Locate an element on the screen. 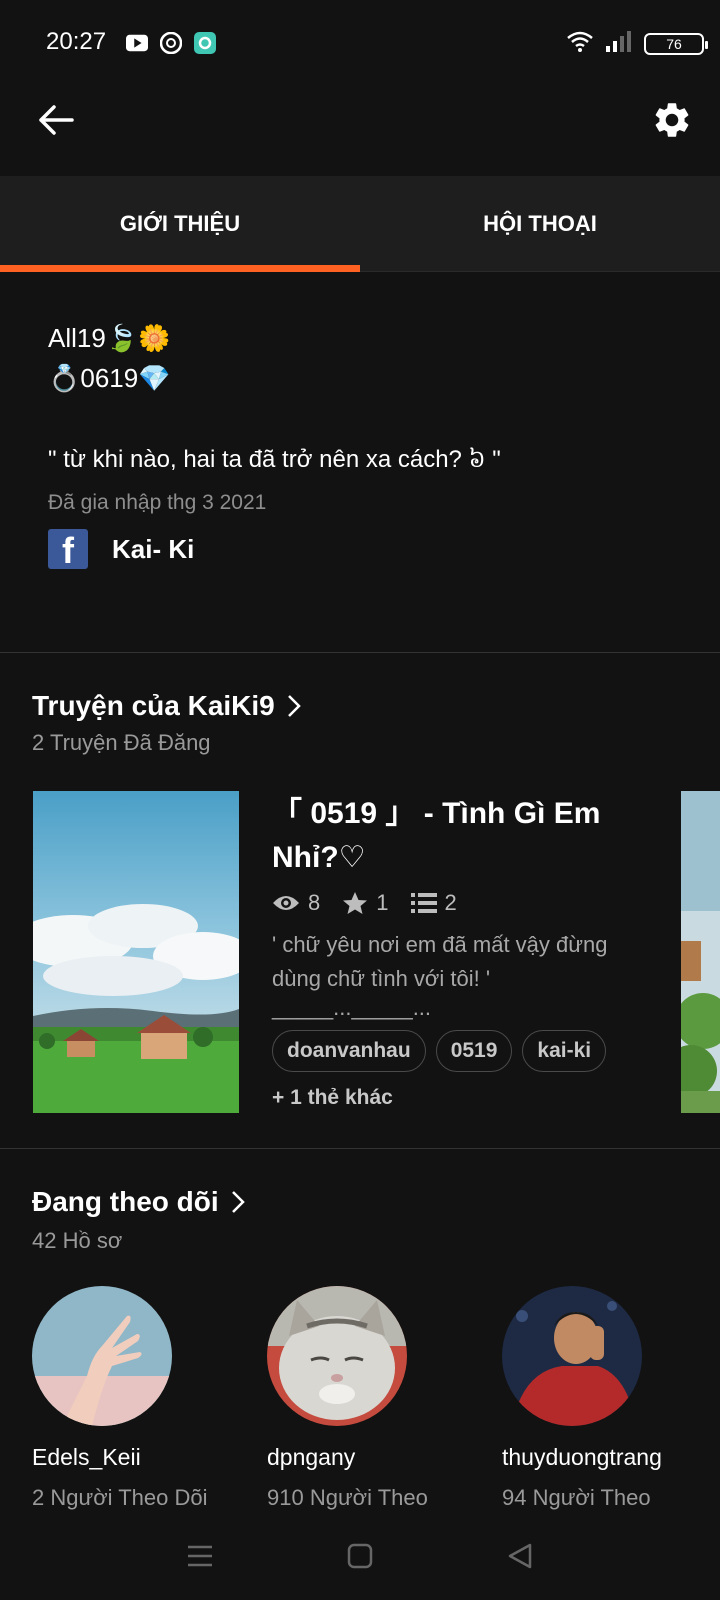 Image resolution: width=720 pixels, height=1600 pixels. profile-tabs: GIỚI THIỆU HỘI THOẠI is located at coordinates (360, 224).